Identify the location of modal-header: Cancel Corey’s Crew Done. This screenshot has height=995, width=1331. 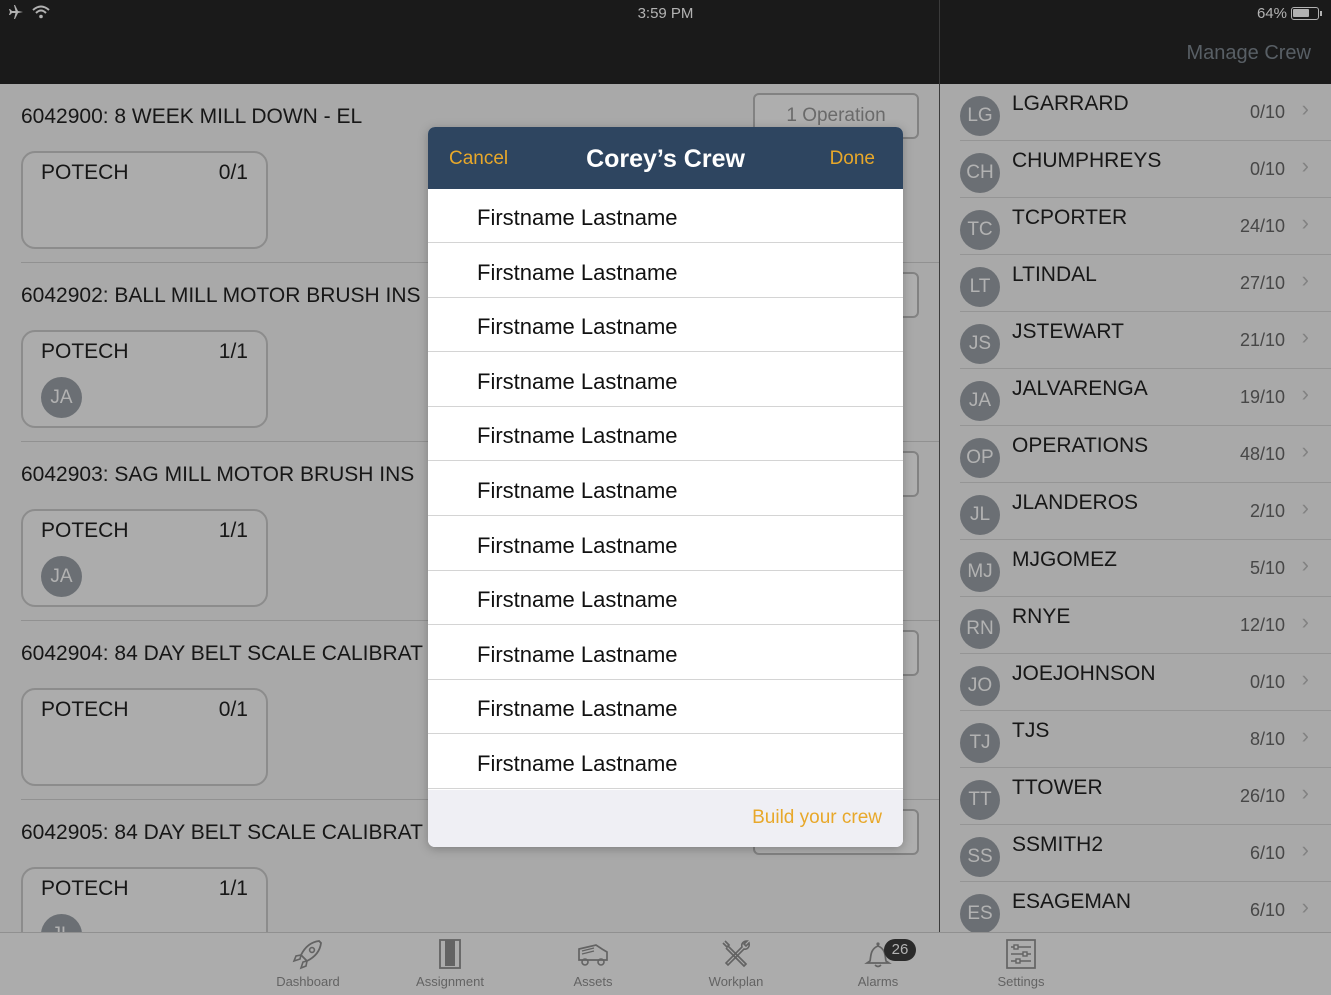
(665, 158).